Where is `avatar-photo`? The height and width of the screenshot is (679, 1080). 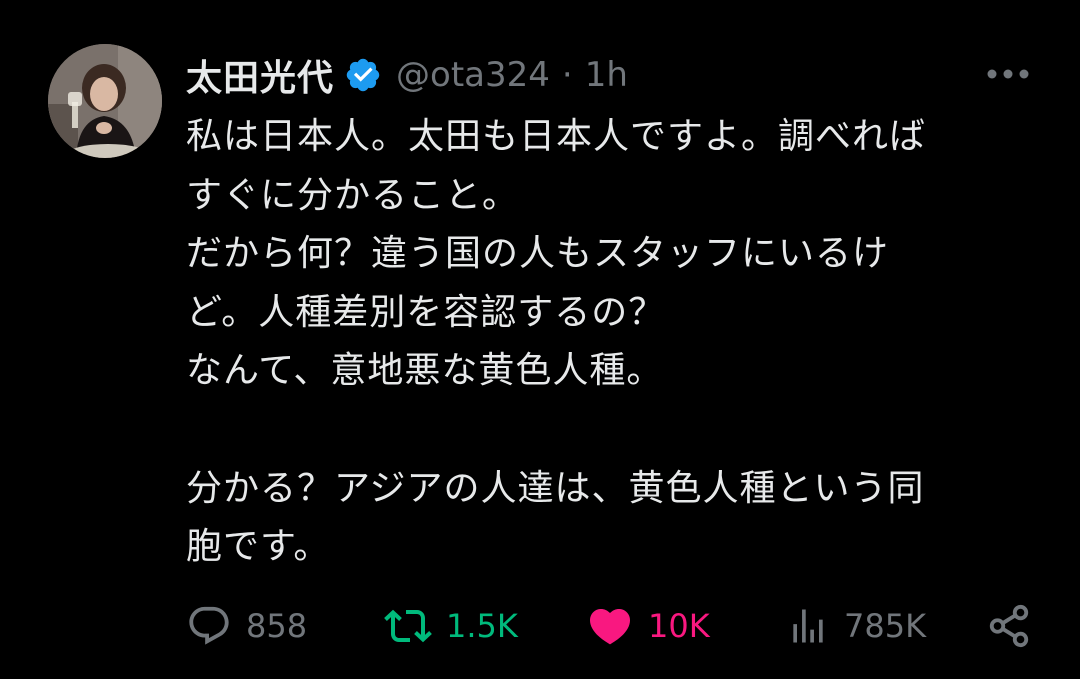
avatar-photo is located at coordinates (105, 101).